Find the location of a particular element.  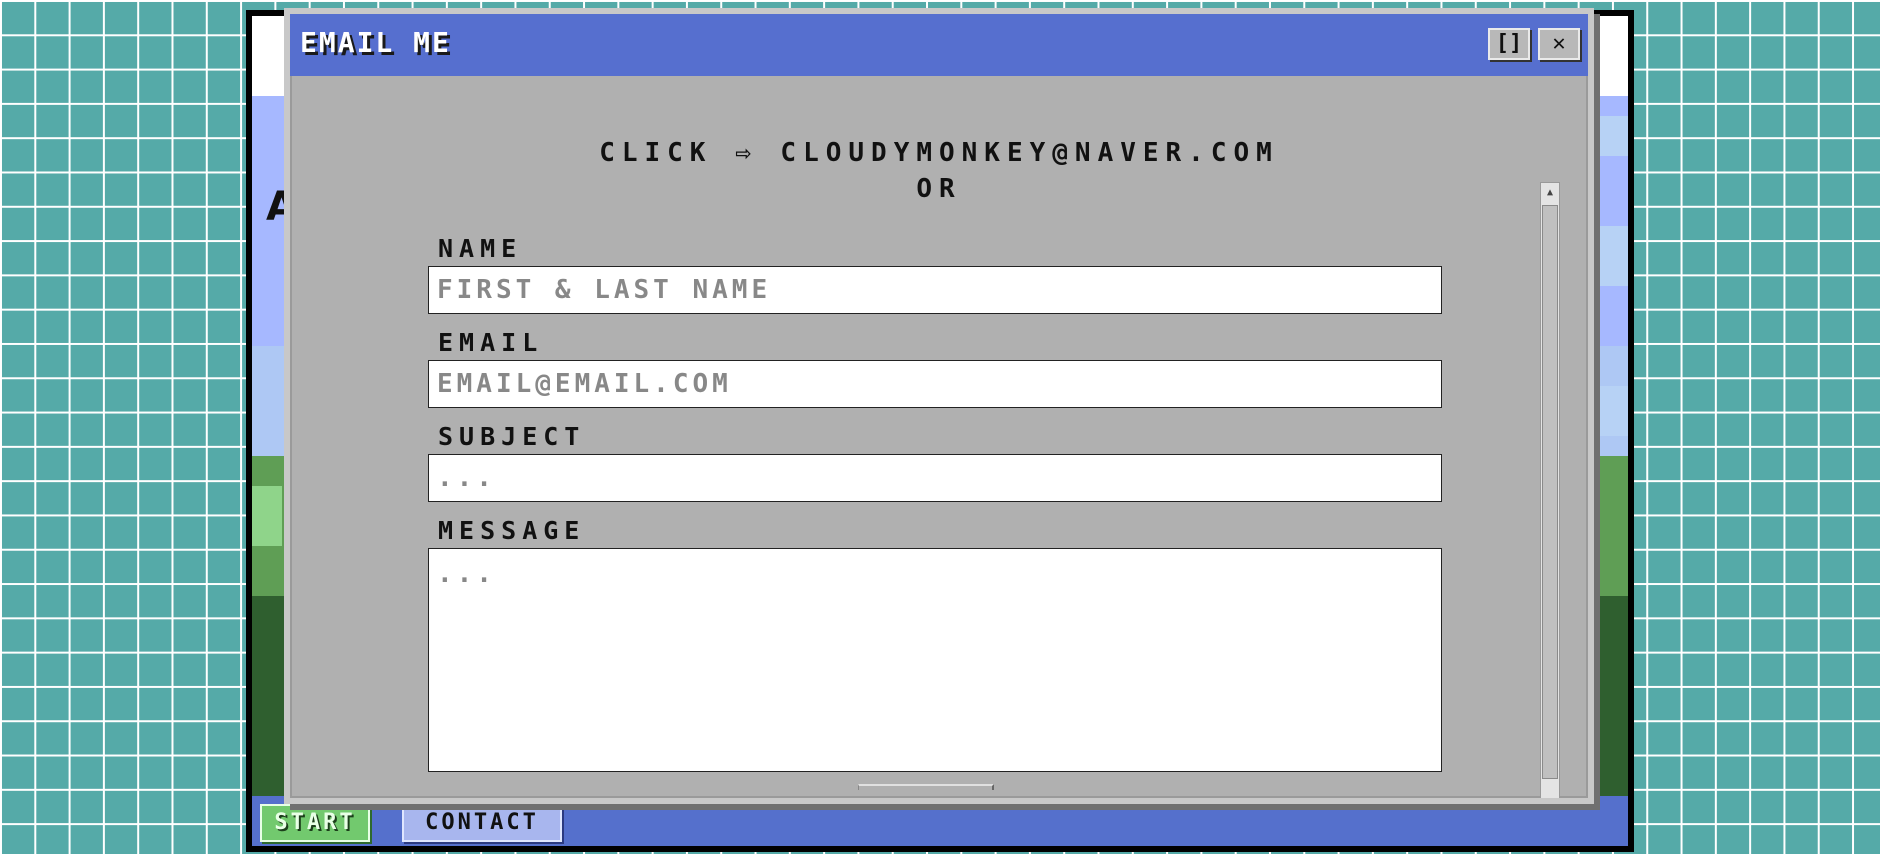

click-to-email: CLICK ⇨ CLOUDYMONKEY@NAVER.COM is located at coordinates (939, 153).